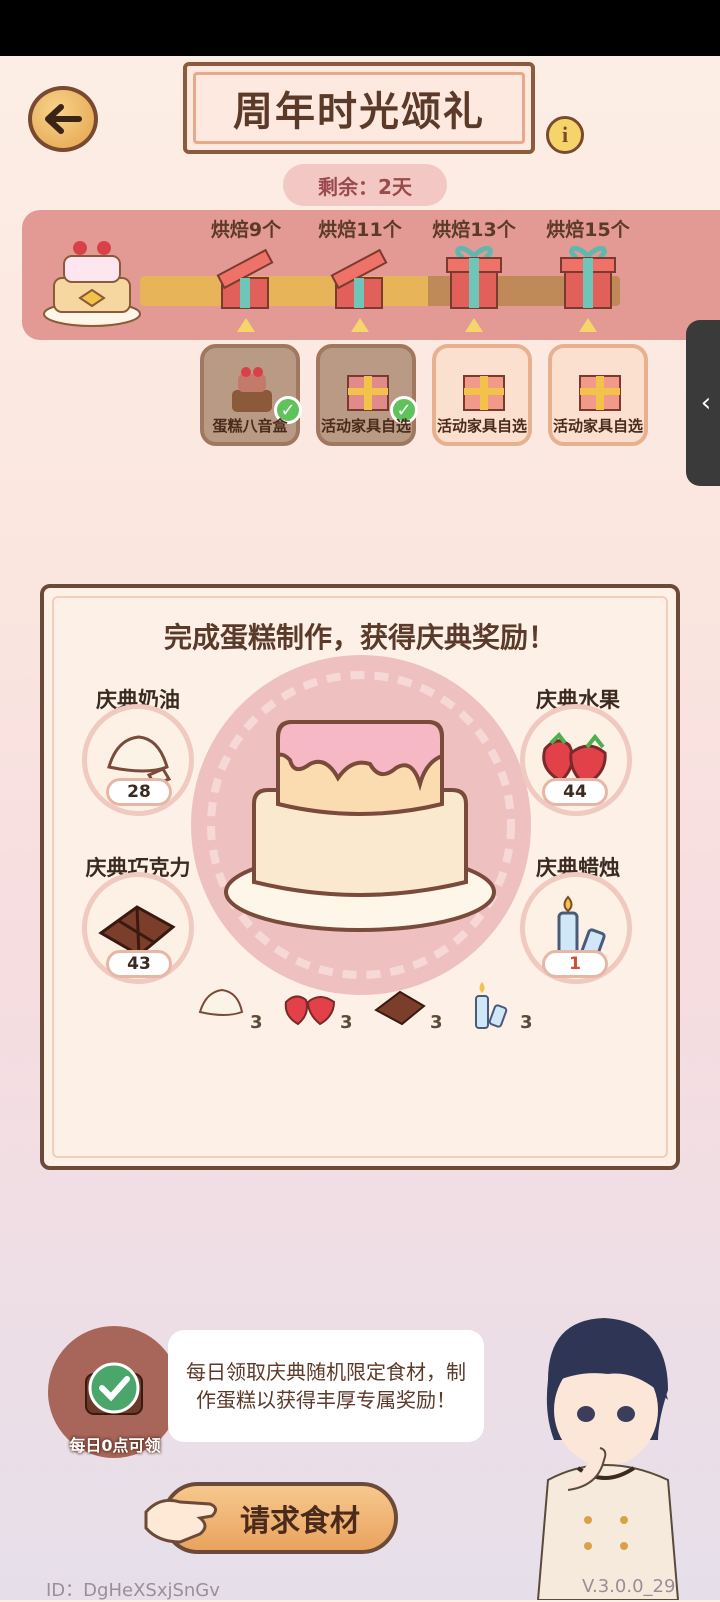  Describe the element at coordinates (221, 1002) in the screenshot. I see `cream-icon` at that location.